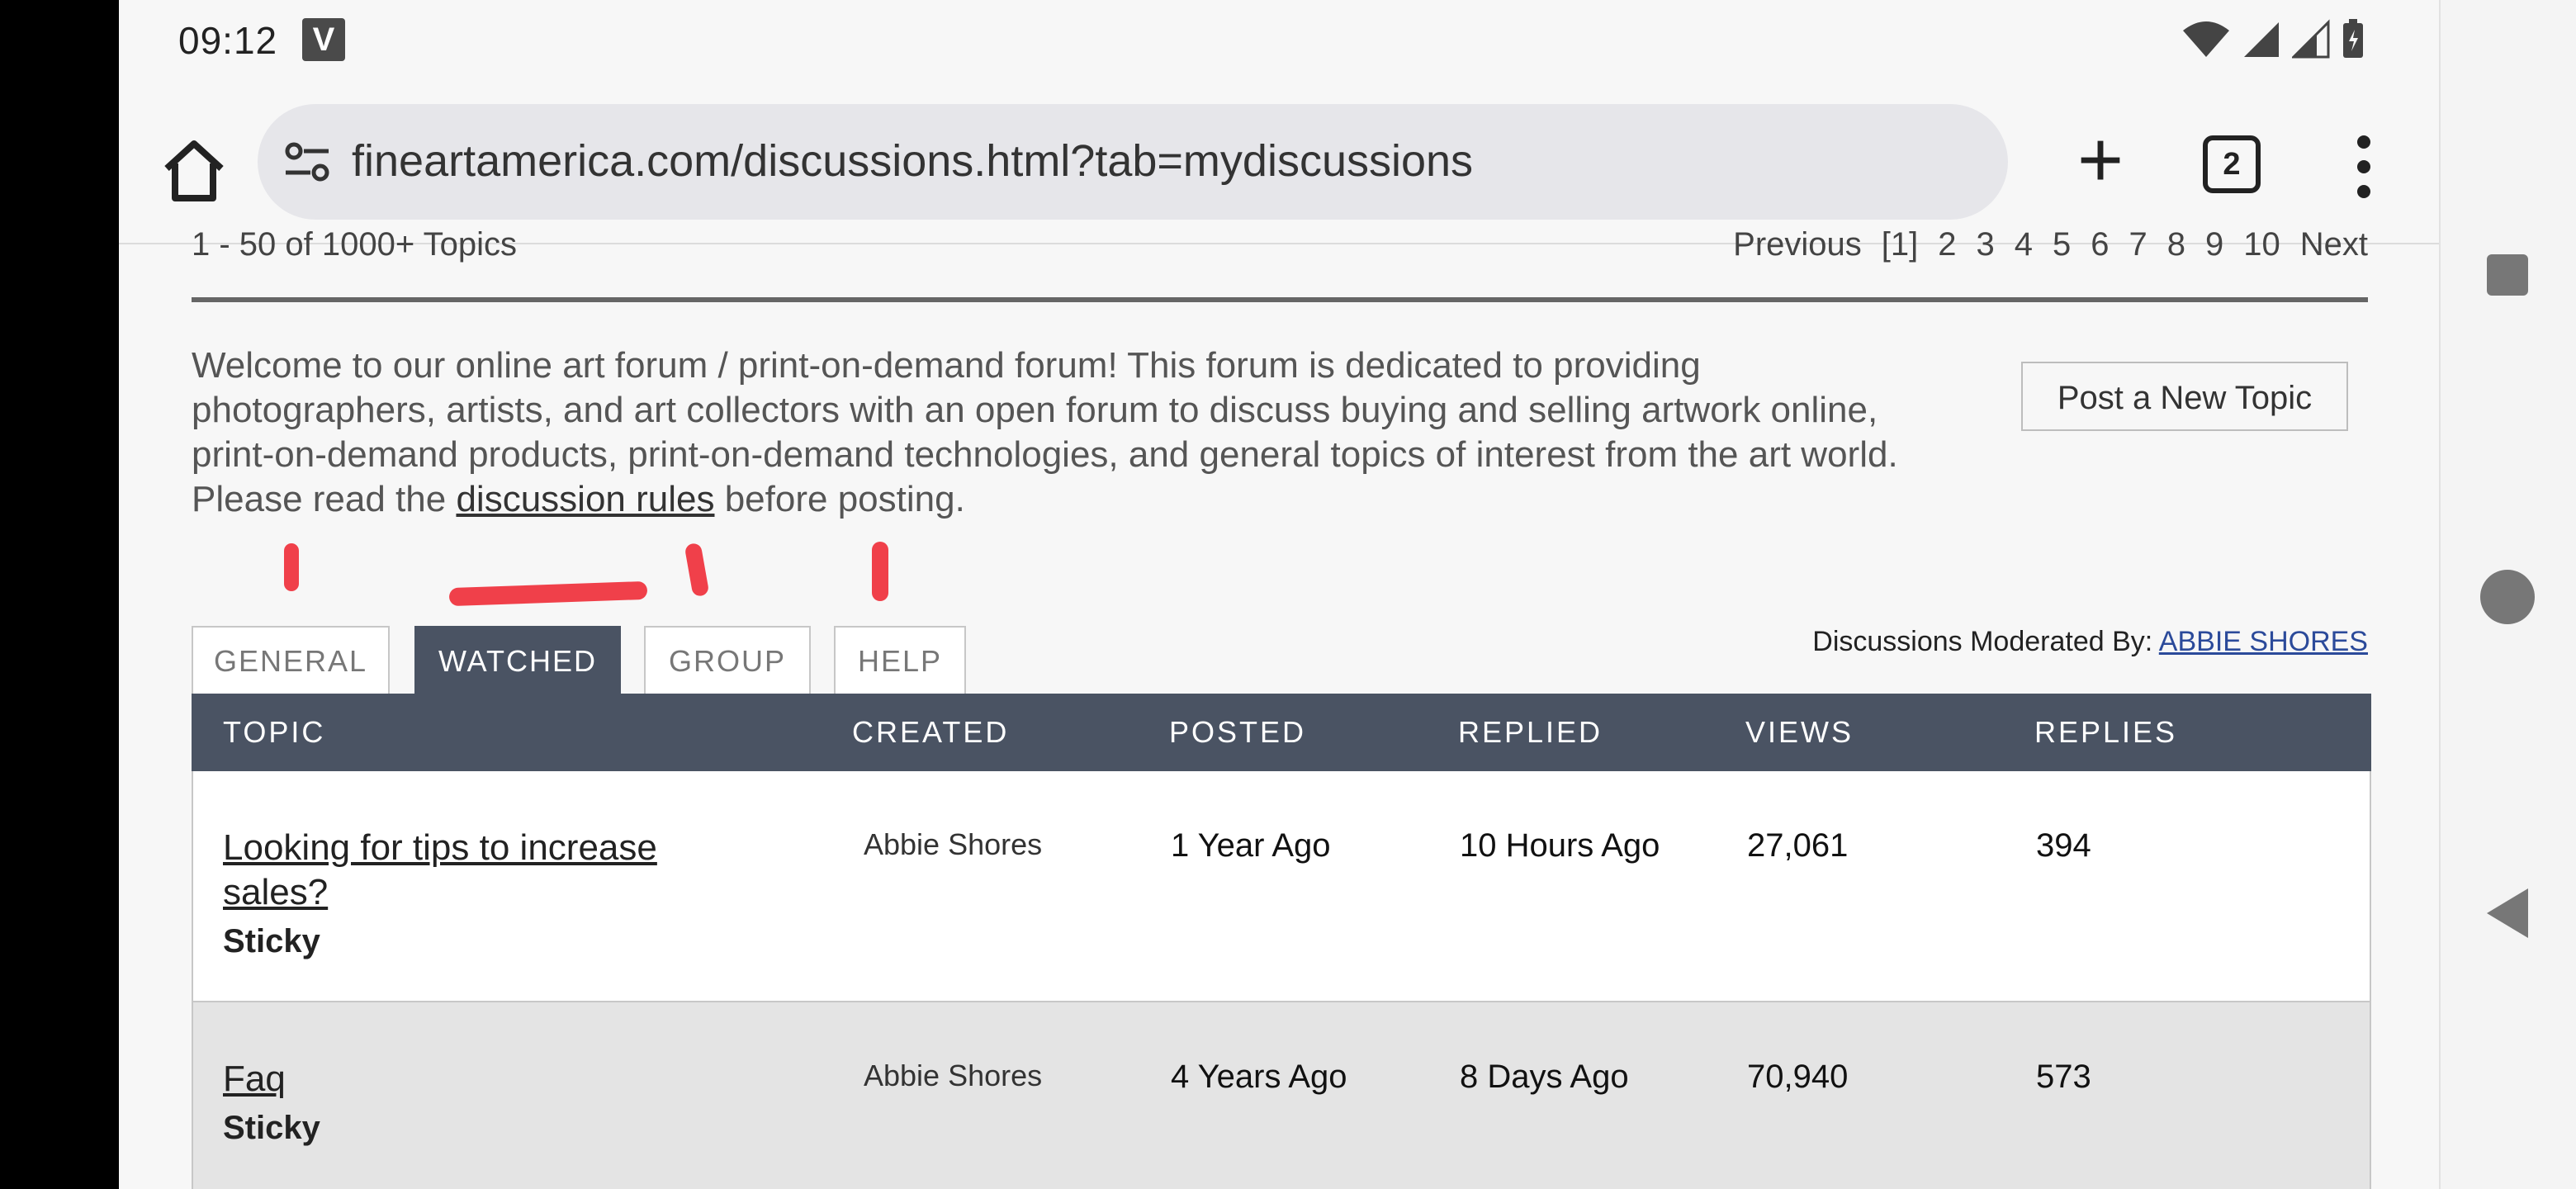 The height and width of the screenshot is (1189, 2576). Describe the element at coordinates (1259, 1077) in the screenshot. I see `posted-time: 4 Years Ago` at that location.